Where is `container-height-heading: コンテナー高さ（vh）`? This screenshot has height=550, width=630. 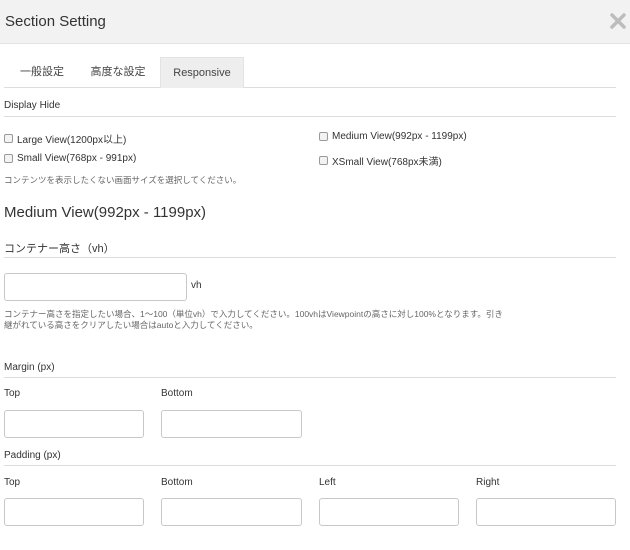 container-height-heading: コンテナー高さ（vh） is located at coordinates (59, 249).